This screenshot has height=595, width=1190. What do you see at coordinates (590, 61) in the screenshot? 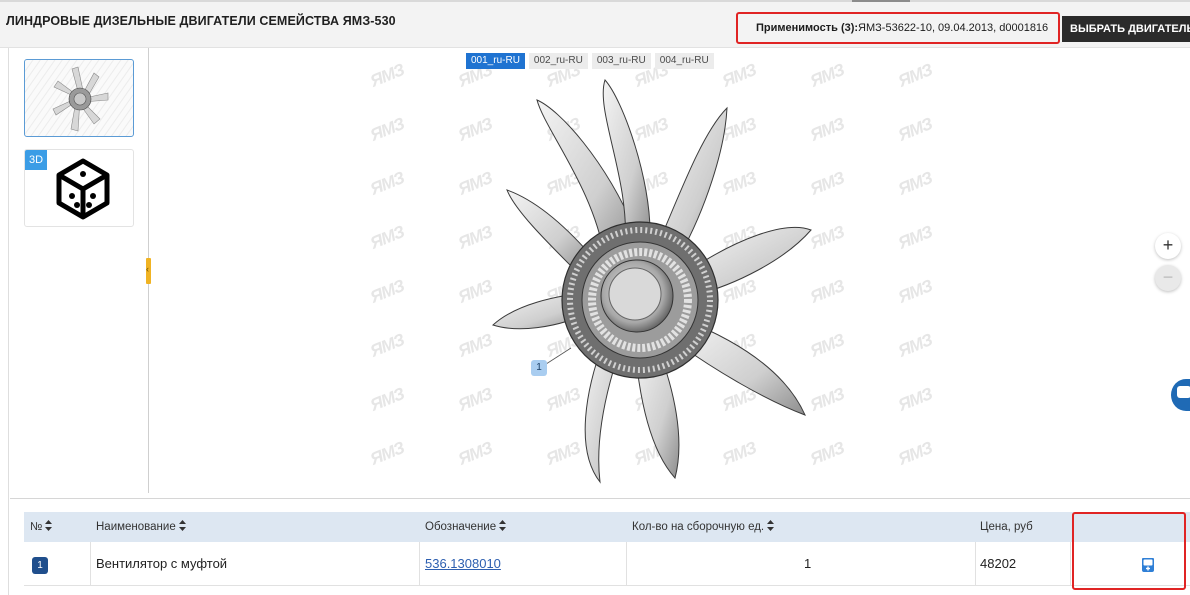
I see `sheet-tabs: 001_ru-RU 002_ru-RU 003_ru-RU 004_ru-RU` at bounding box center [590, 61].